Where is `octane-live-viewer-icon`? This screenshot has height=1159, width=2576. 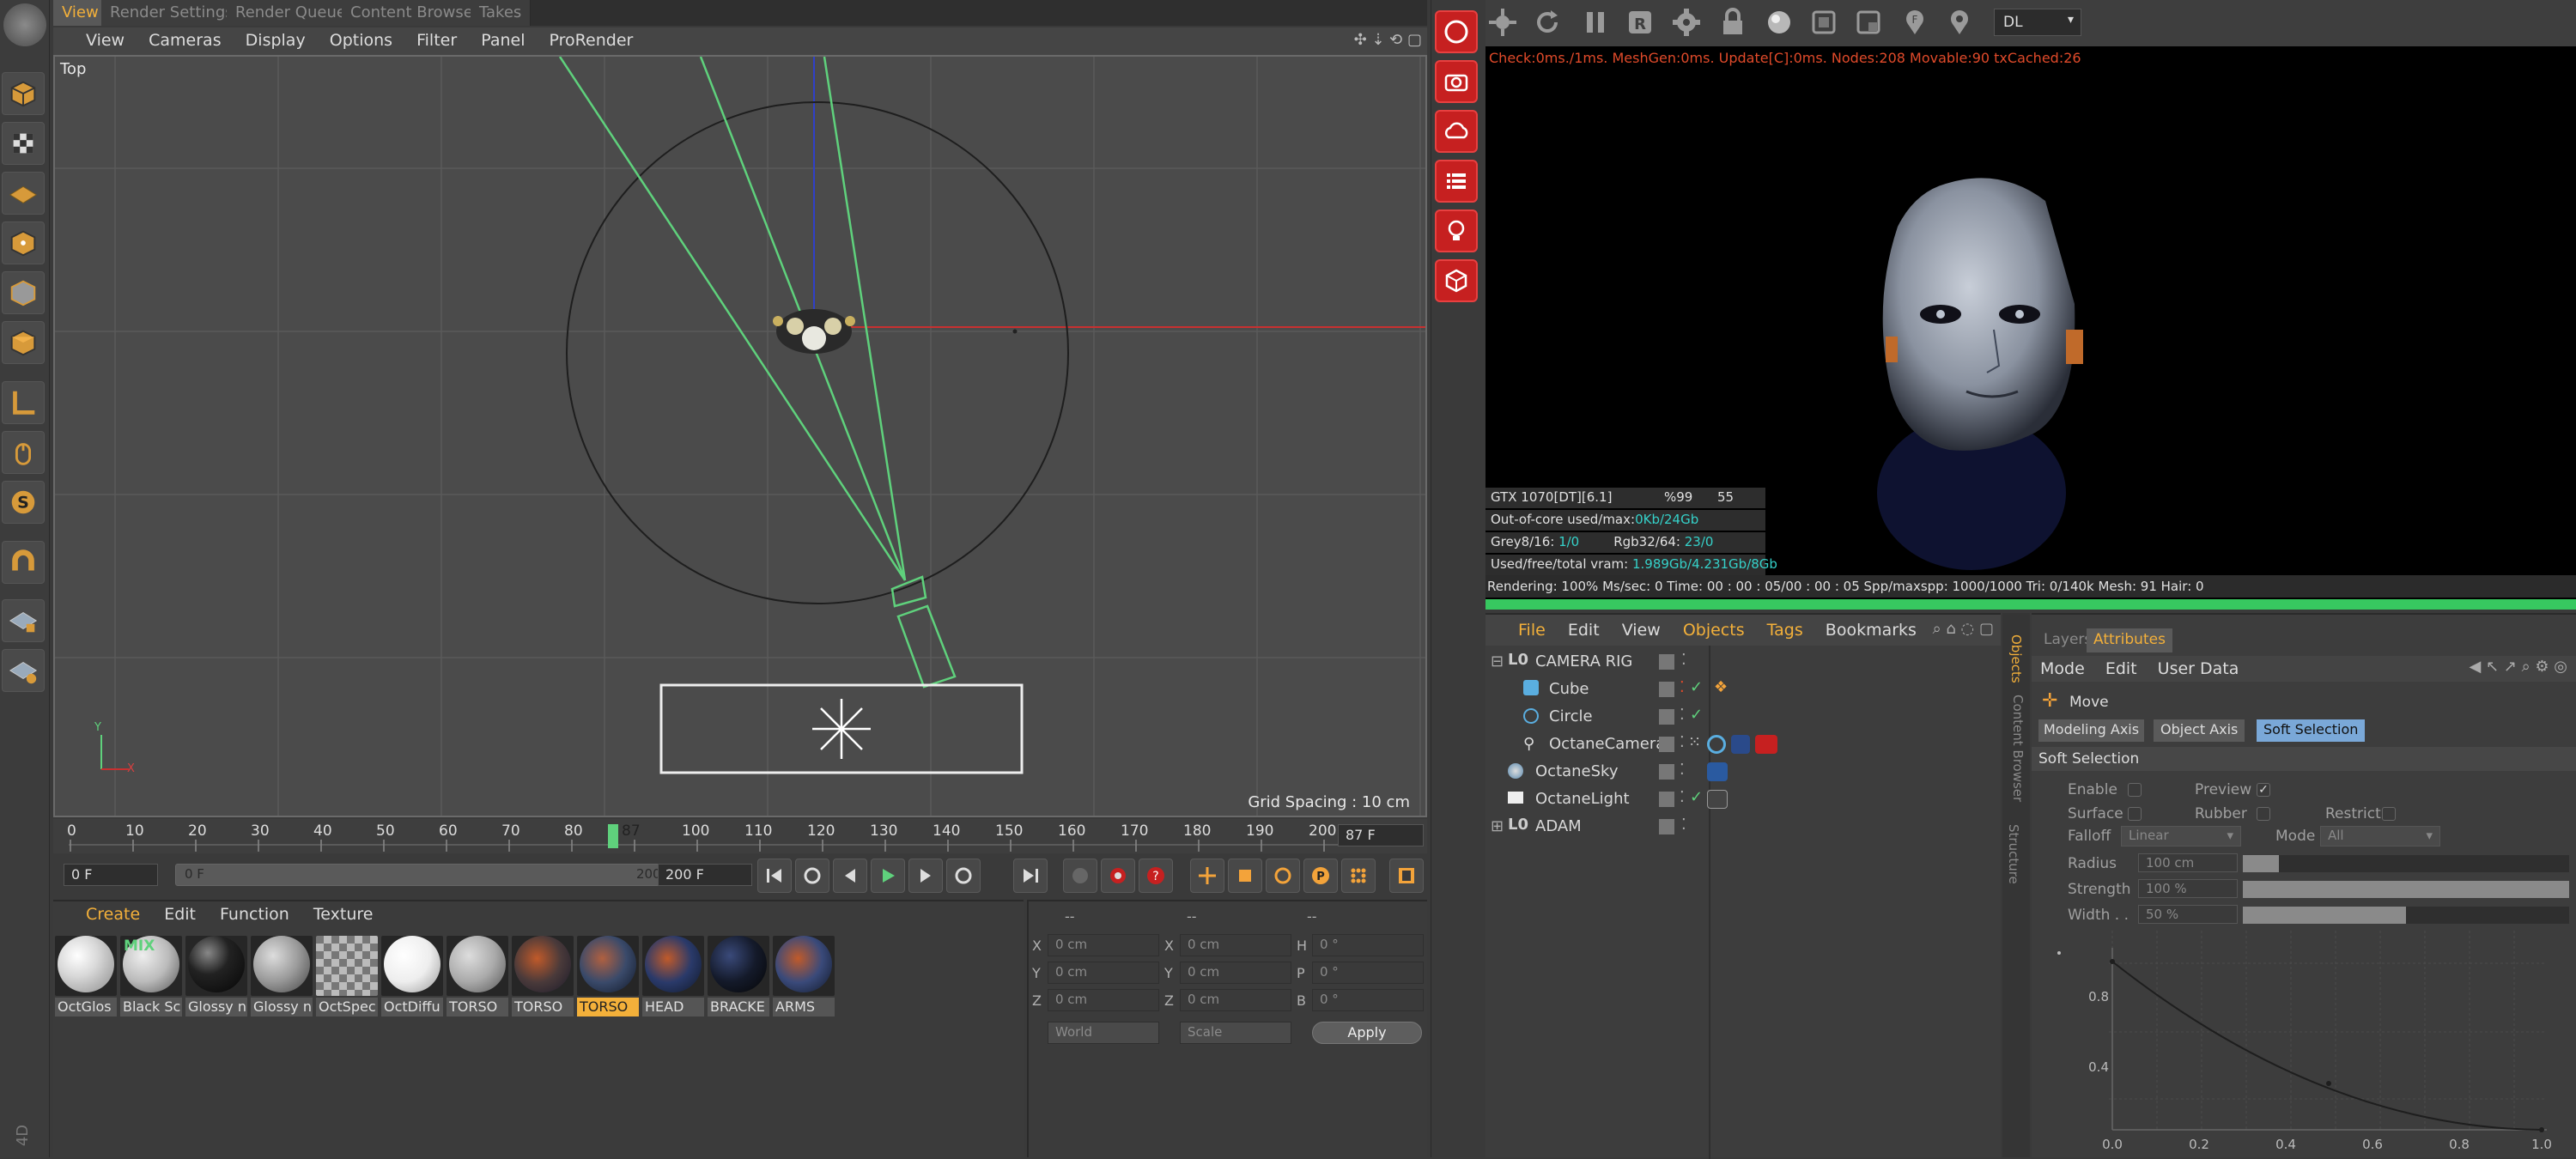 octane-live-viewer-icon is located at coordinates (1456, 31).